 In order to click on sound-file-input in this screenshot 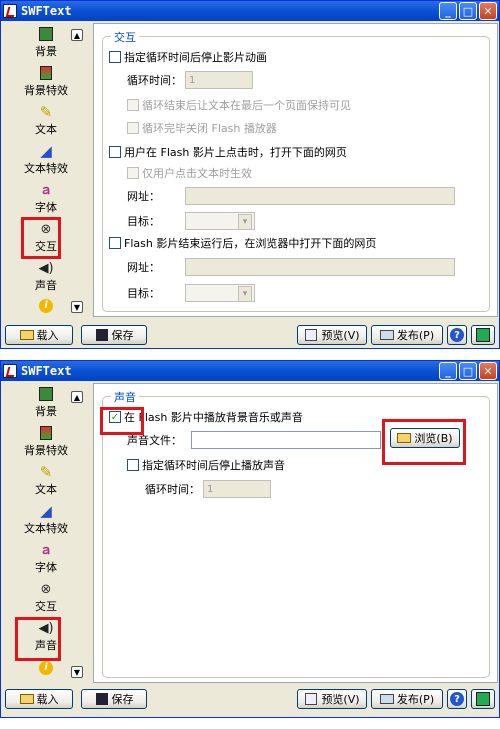, I will do `click(286, 440)`.